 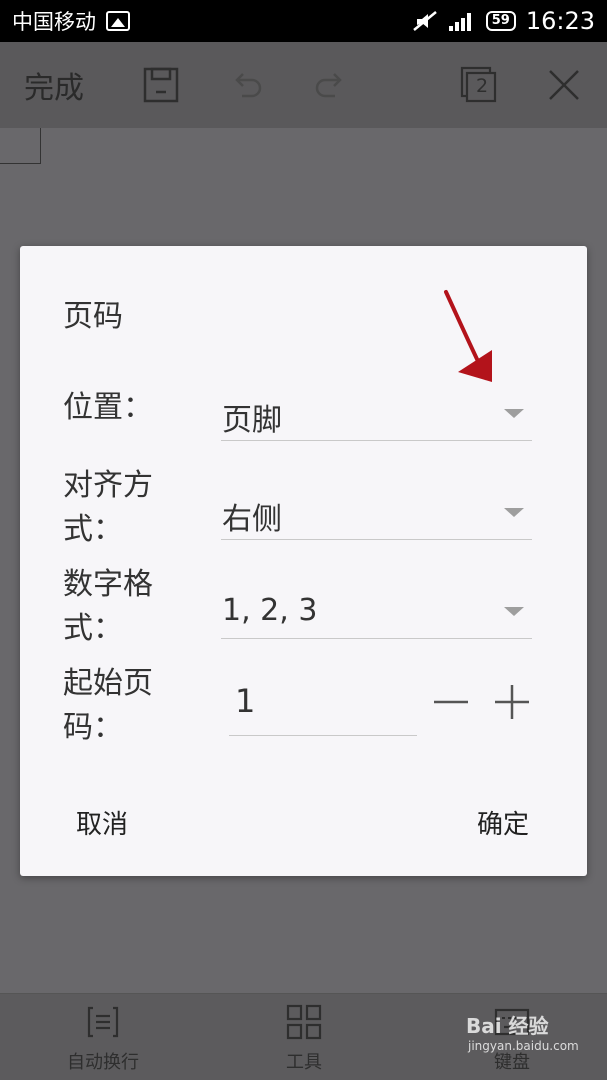 I want to click on carrier-name: 中国移动, so click(x=54, y=22).